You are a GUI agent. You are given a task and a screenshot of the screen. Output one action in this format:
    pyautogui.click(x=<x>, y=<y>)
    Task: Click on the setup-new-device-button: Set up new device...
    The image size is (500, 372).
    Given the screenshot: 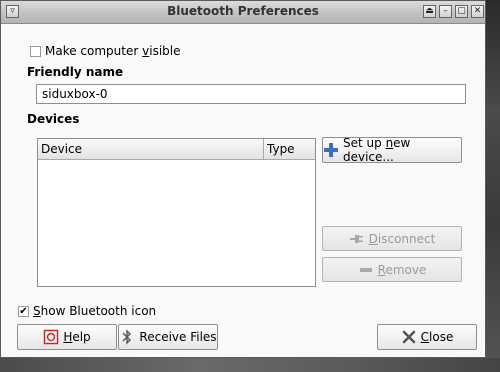 What is the action you would take?
    pyautogui.click(x=392, y=150)
    